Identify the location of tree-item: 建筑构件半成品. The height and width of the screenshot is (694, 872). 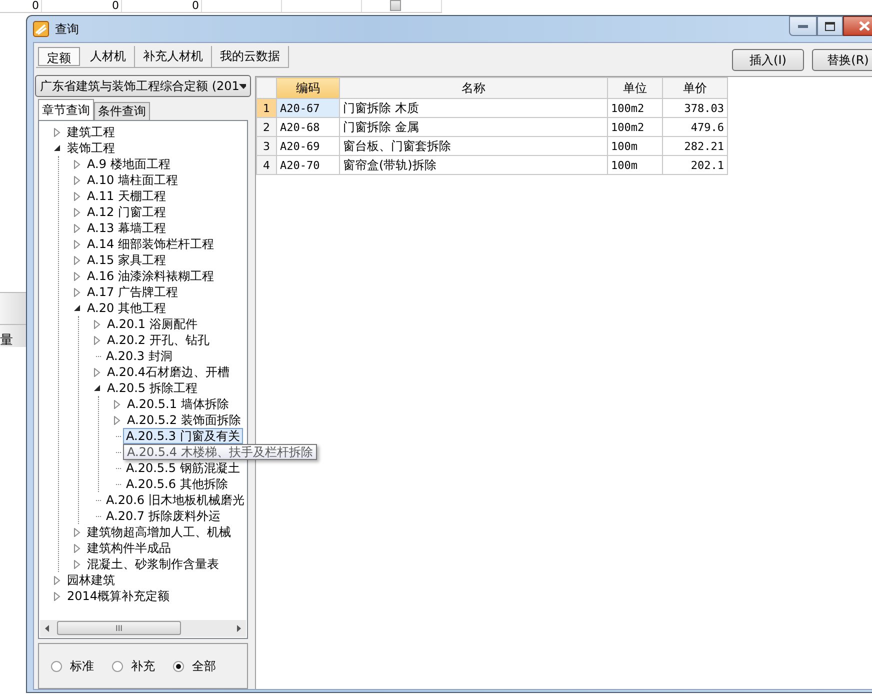
(129, 548).